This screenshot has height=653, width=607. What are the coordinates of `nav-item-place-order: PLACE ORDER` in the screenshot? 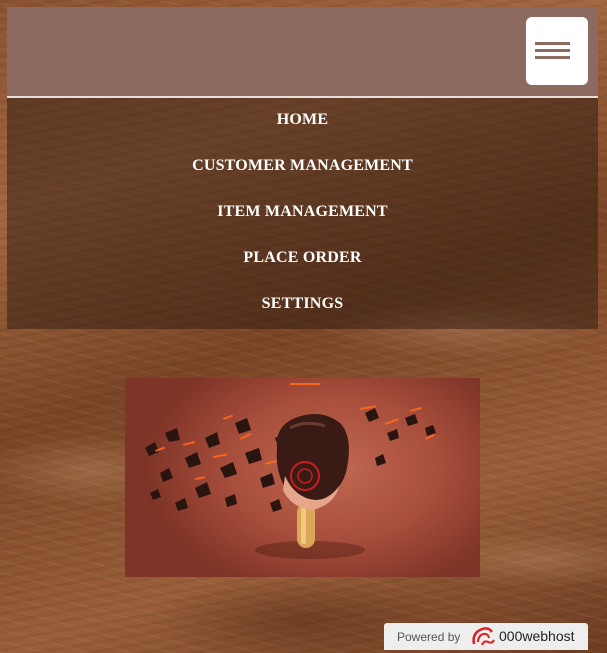 It's located at (302, 258).